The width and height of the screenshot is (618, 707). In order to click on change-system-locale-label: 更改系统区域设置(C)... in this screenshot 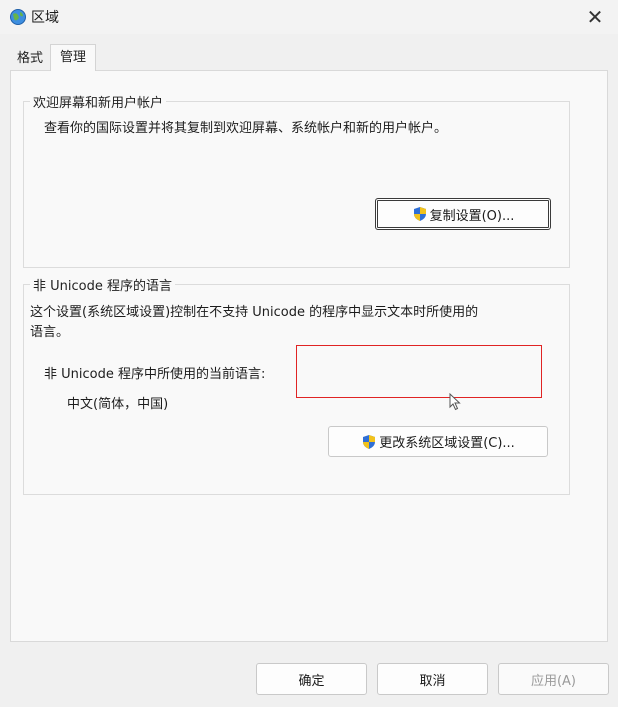, I will do `click(447, 443)`.